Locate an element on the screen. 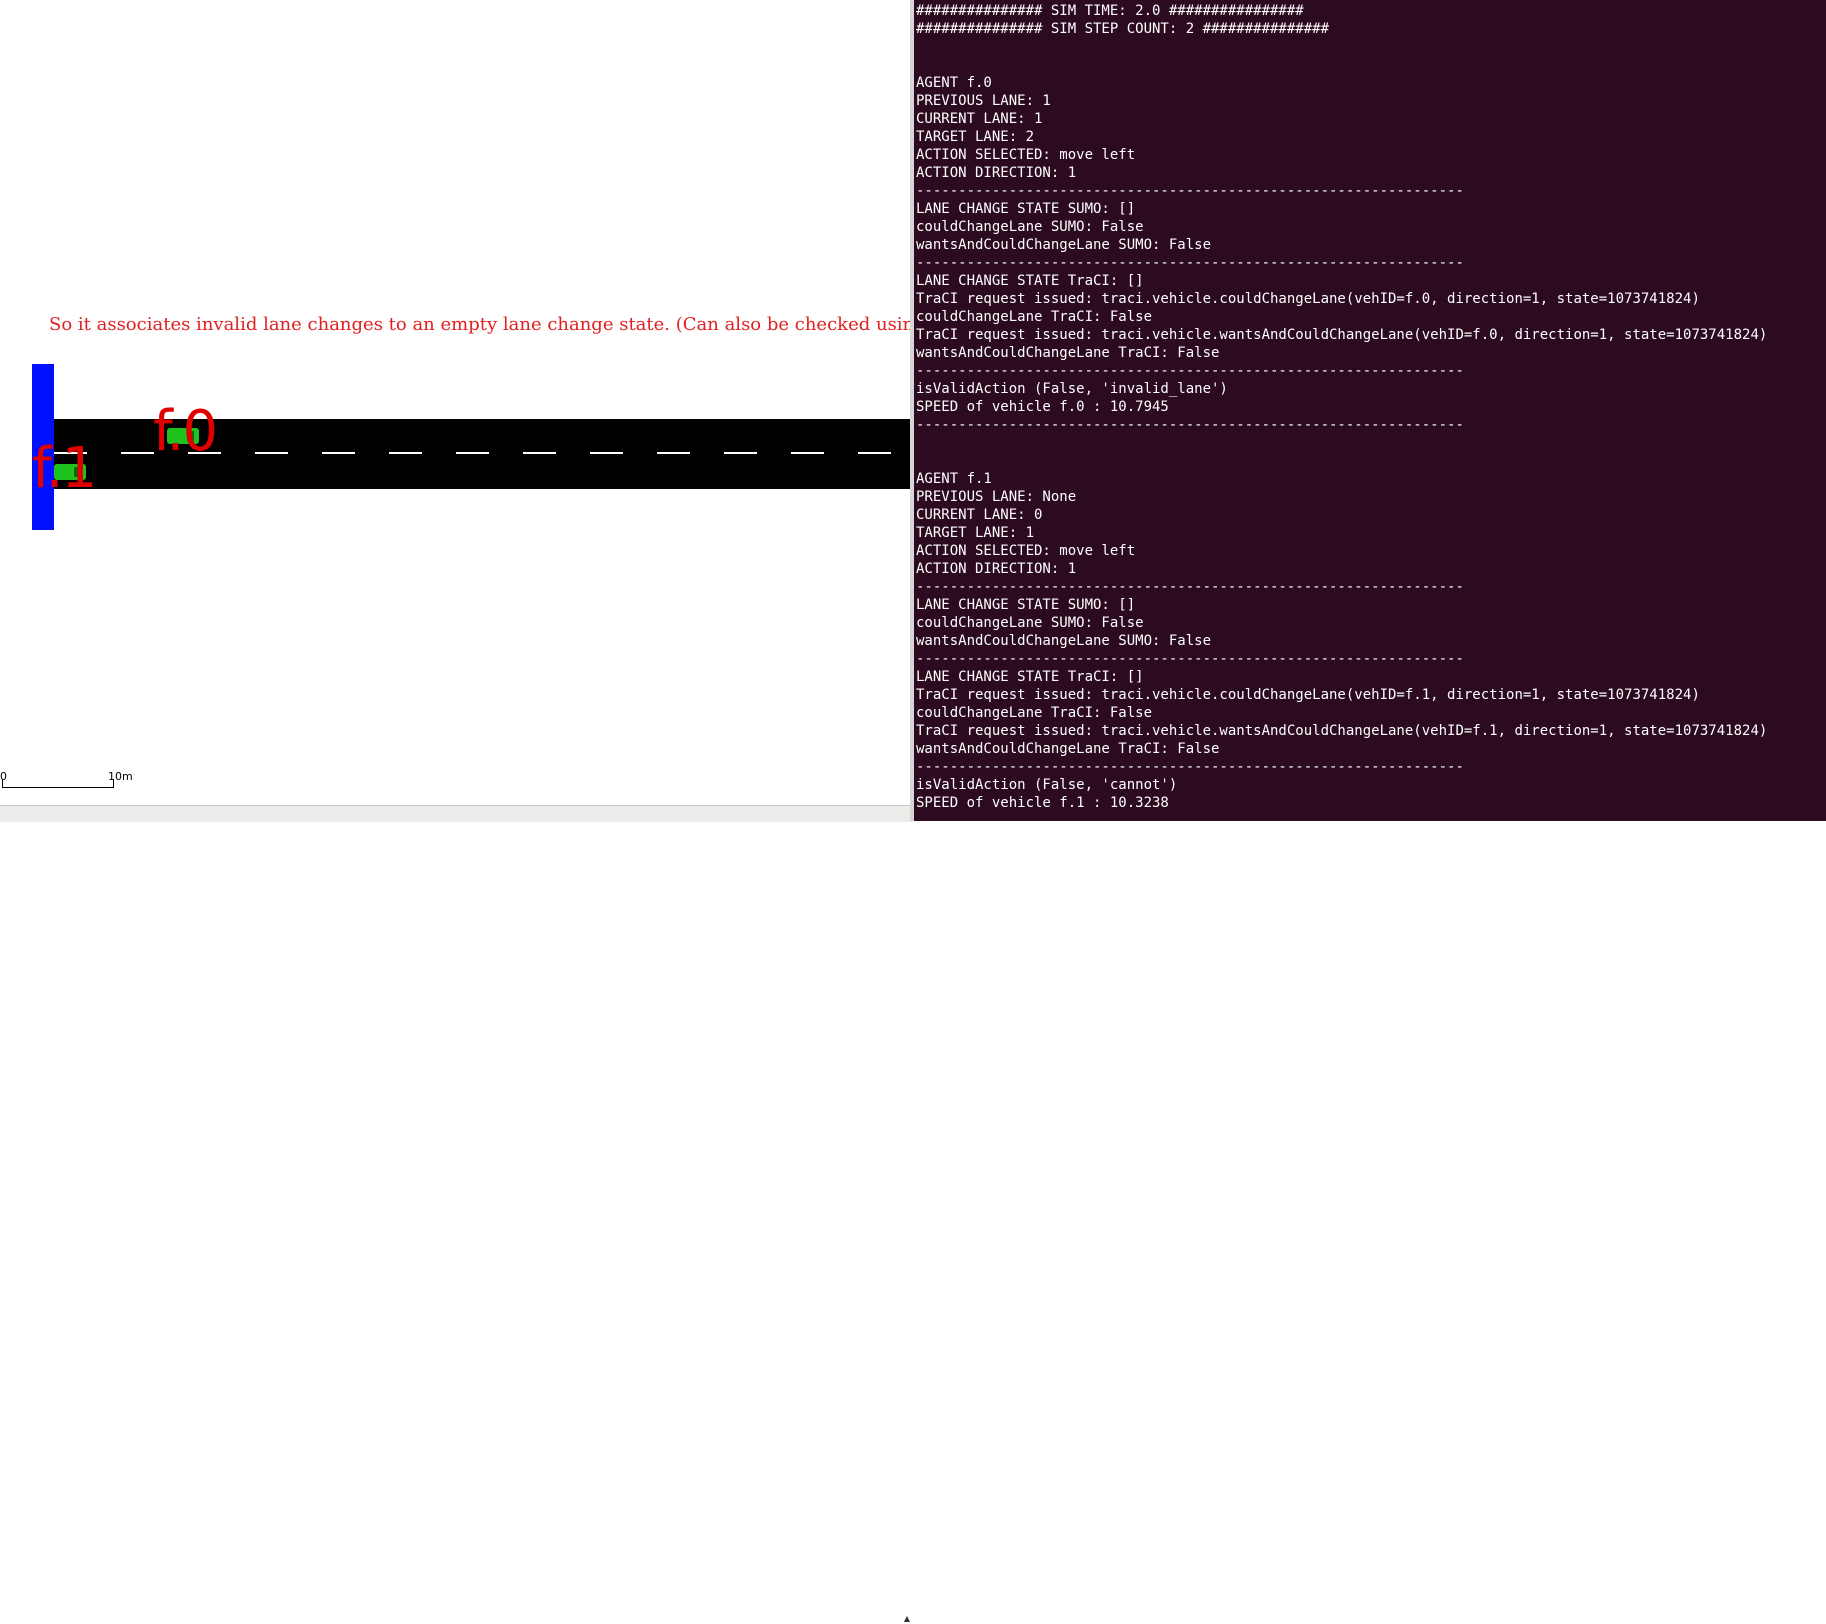 Image resolution: width=1826 pixels, height=1624 pixels. terminal-line: PREVIOUS LANE: None is located at coordinates (996, 497).